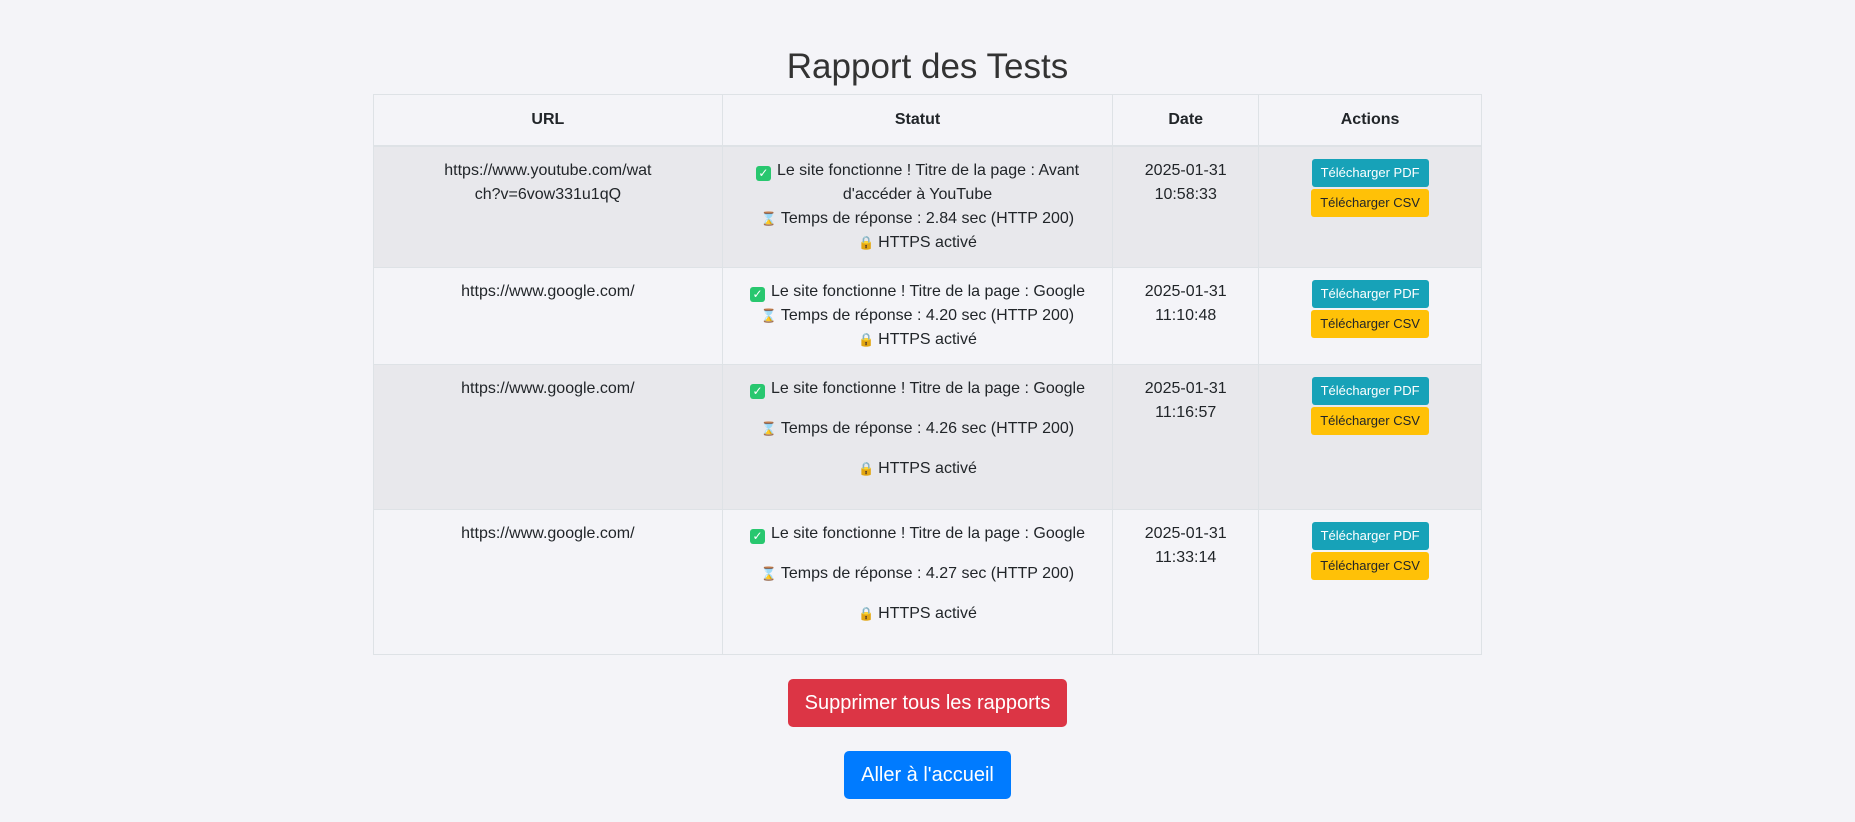 Image resolution: width=1855 pixels, height=822 pixels. Describe the element at coordinates (927, 703) in the screenshot. I see `delete-all-reports-button: Supprimer tous les rapports` at that location.